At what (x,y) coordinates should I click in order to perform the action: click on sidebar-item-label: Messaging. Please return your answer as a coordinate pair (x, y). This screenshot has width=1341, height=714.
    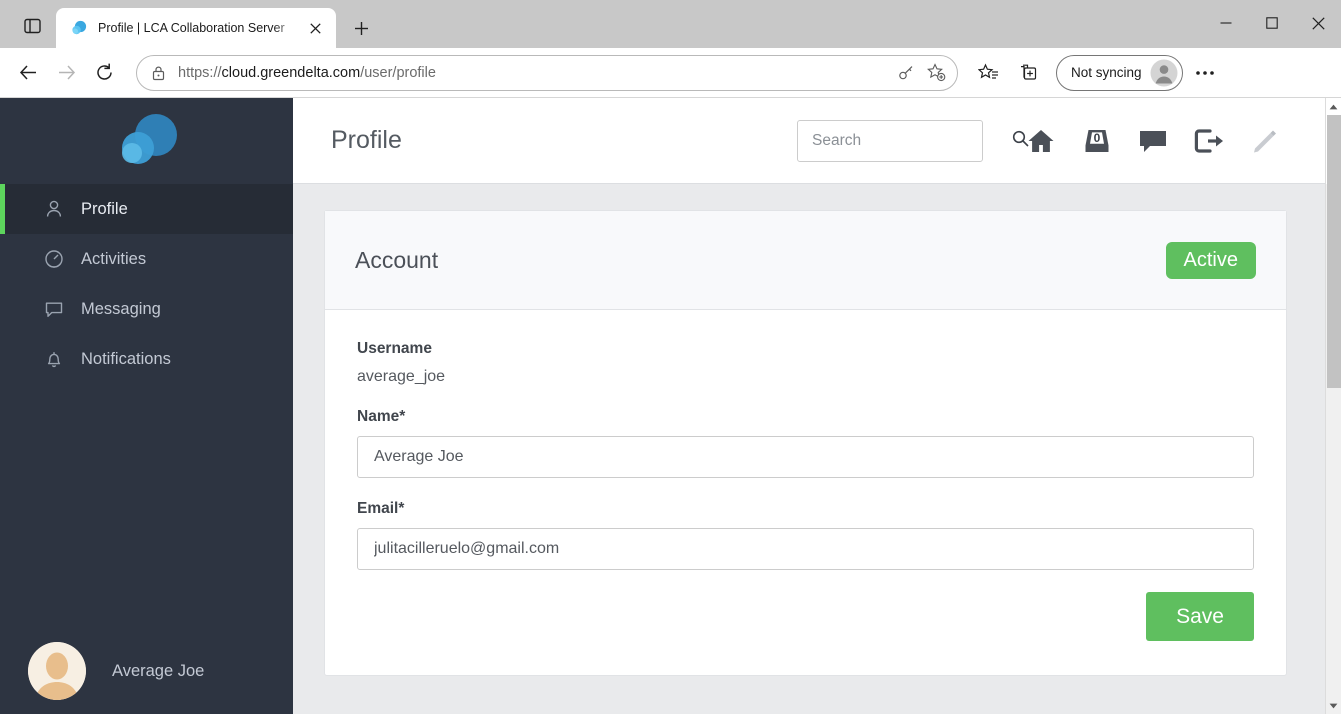
    Looking at the image, I should click on (121, 308).